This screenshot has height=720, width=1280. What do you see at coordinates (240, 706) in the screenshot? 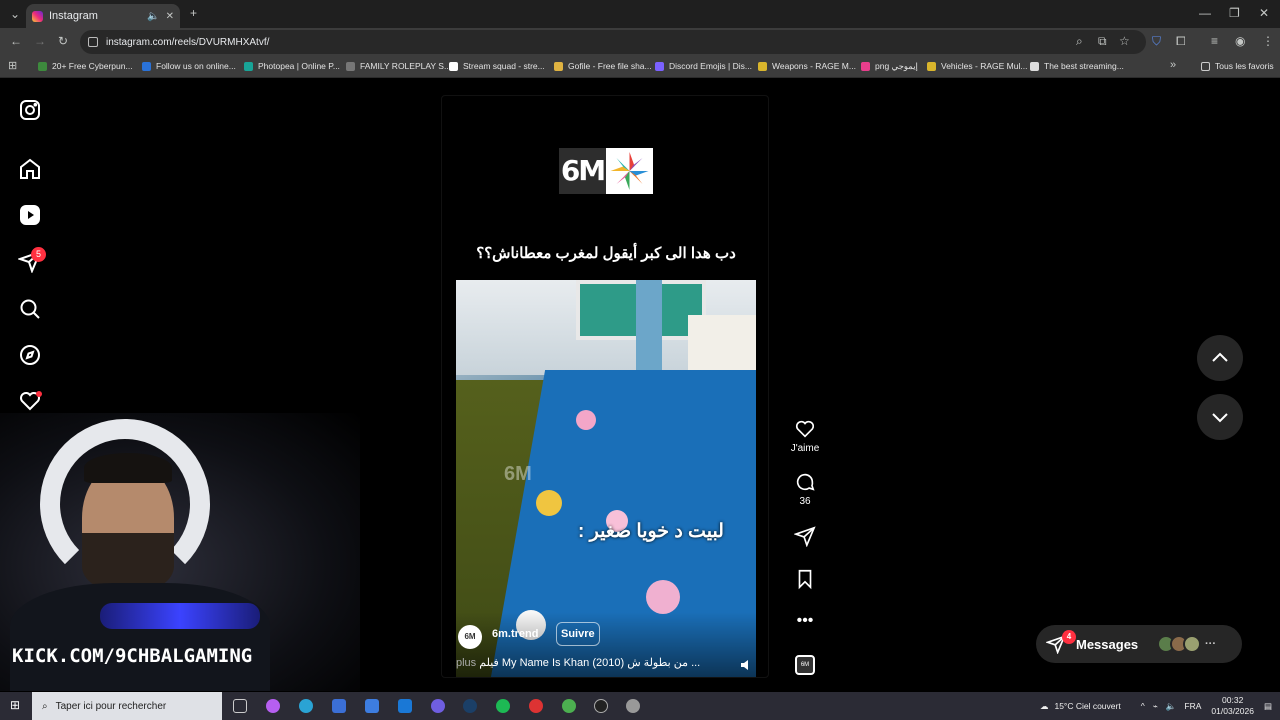
I see `task-view-icon` at bounding box center [240, 706].